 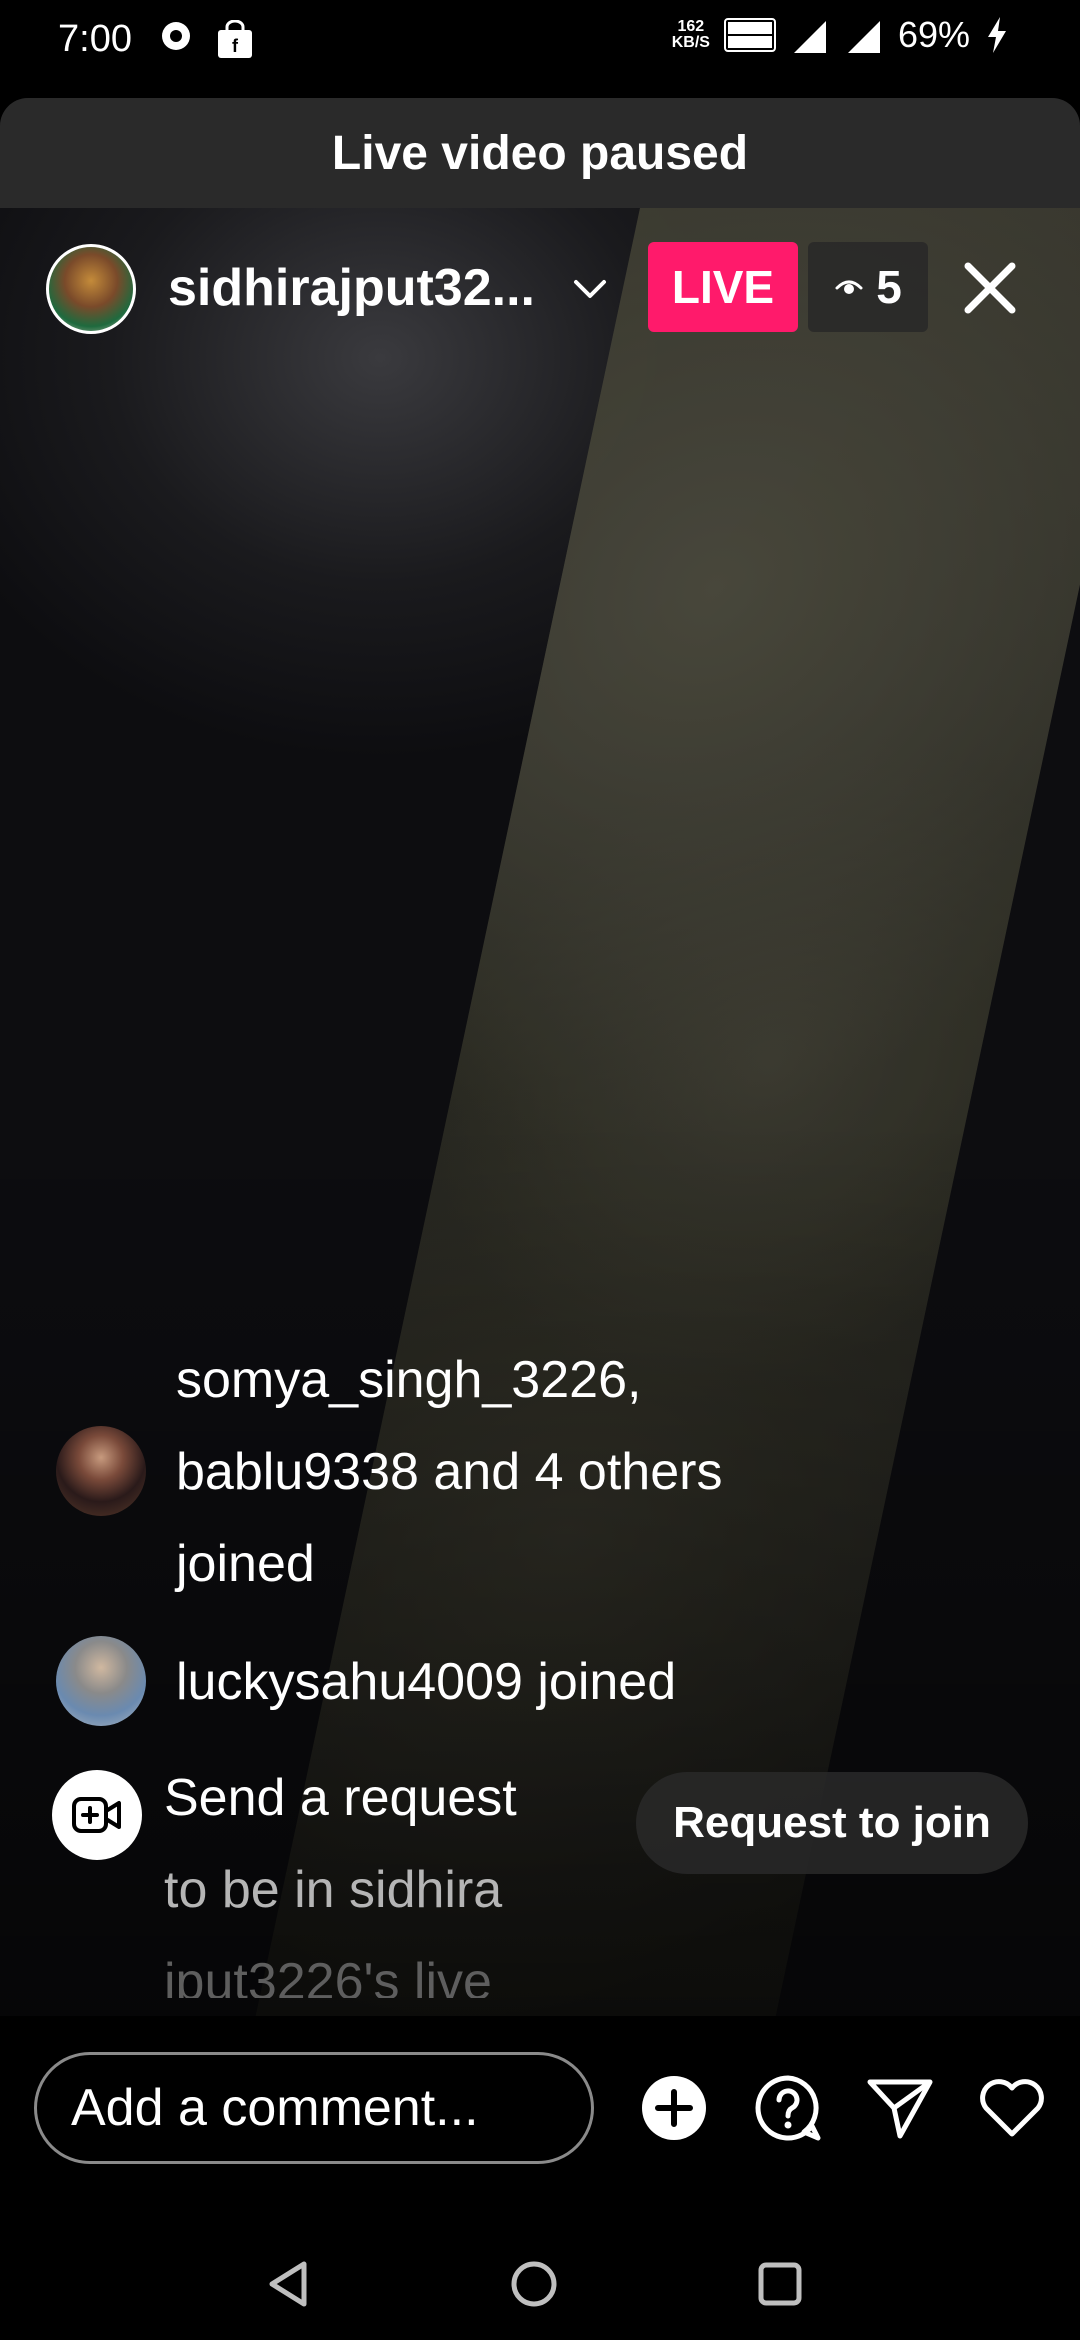 I want to click on speed-value: 162, so click(x=691, y=26).